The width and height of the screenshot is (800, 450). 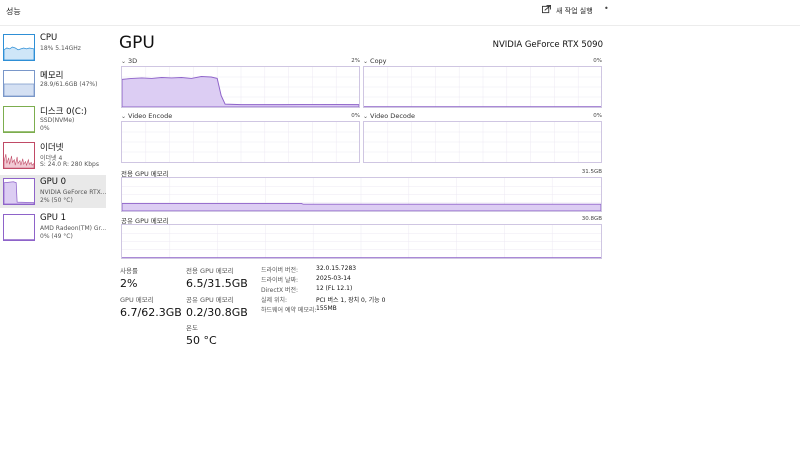 I want to click on run-new-task-button: 새 작업 실행, so click(x=567, y=10).